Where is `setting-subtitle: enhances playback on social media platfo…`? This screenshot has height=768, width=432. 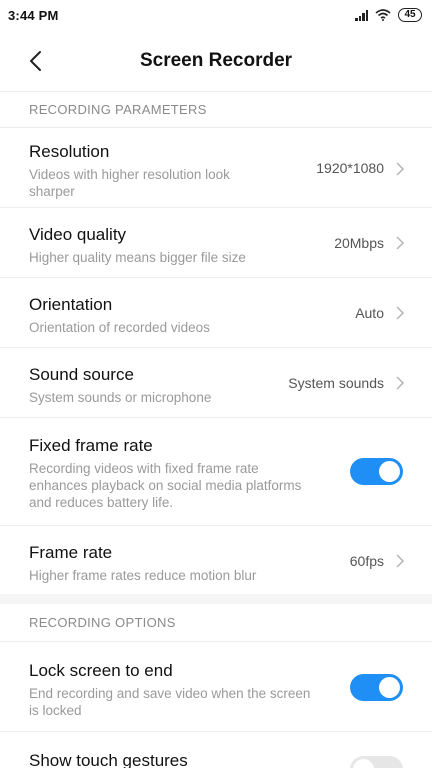 setting-subtitle: enhances playback on social media platfo… is located at coordinates (165, 485).